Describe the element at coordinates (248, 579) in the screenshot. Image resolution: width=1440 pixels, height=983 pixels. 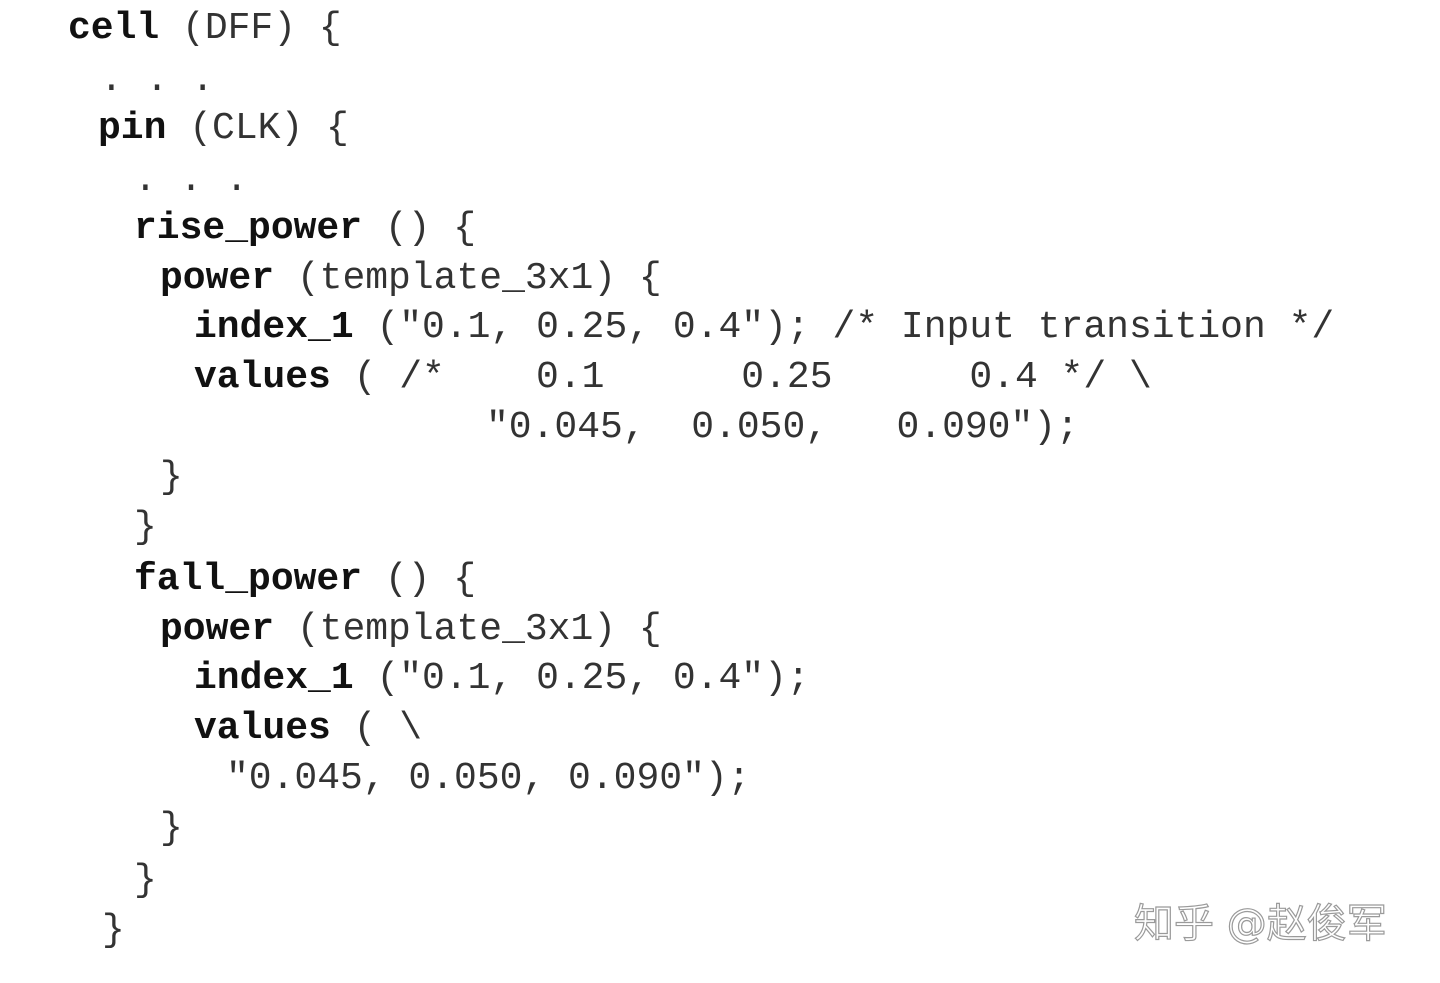
I see `keyword: fall_power` at that location.